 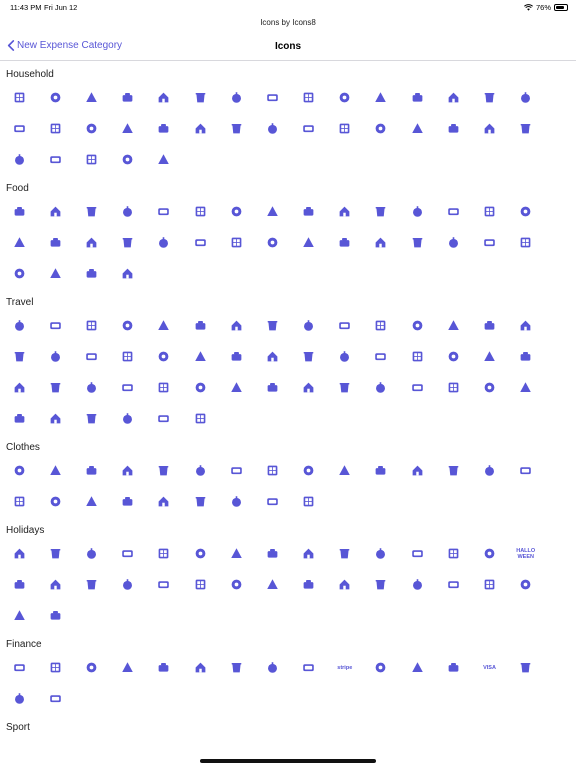 I want to click on basket-icon, so click(x=272, y=242).